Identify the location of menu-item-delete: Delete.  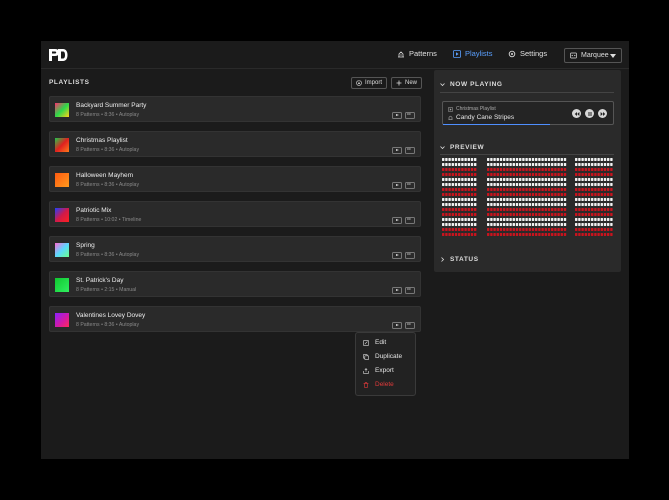
(378, 384).